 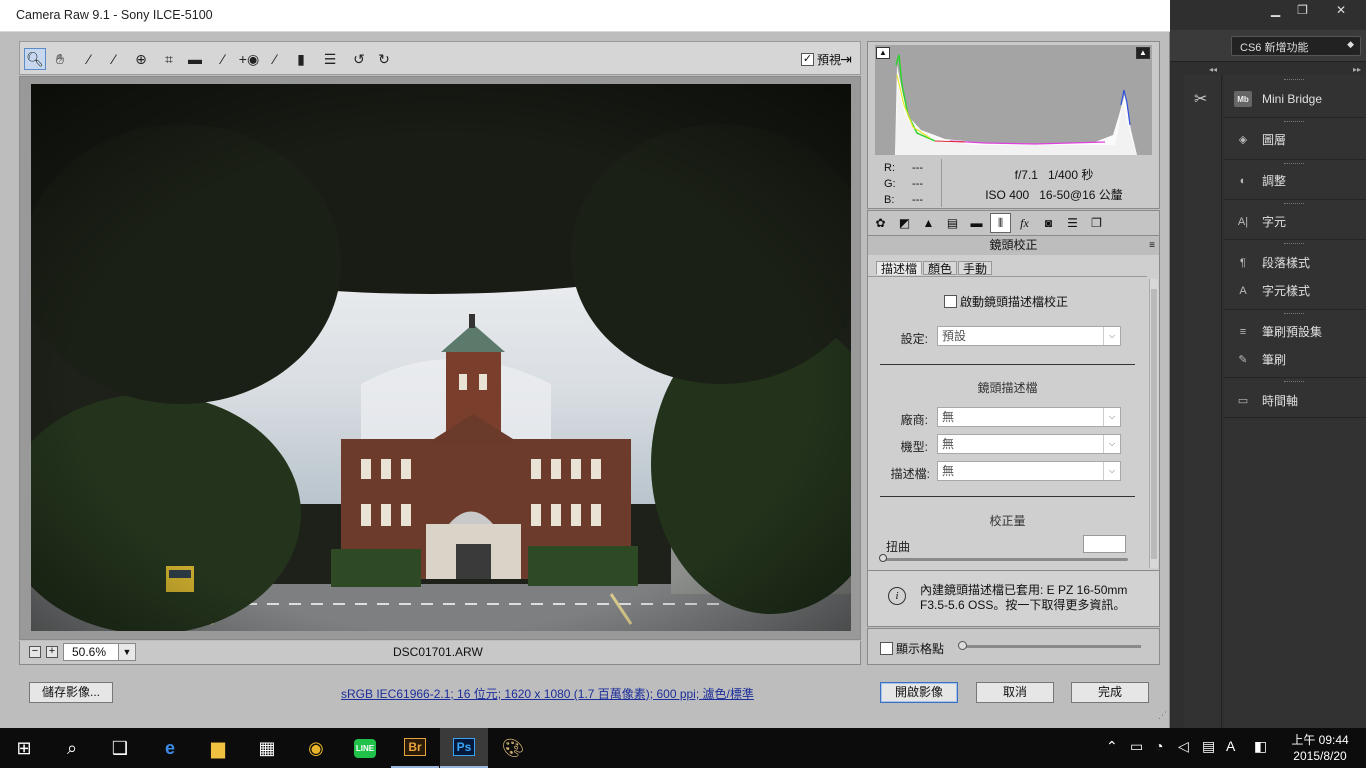 What do you see at coordinates (1260, 221) in the screenshot?
I see `panel-character: A| 字元` at bounding box center [1260, 221].